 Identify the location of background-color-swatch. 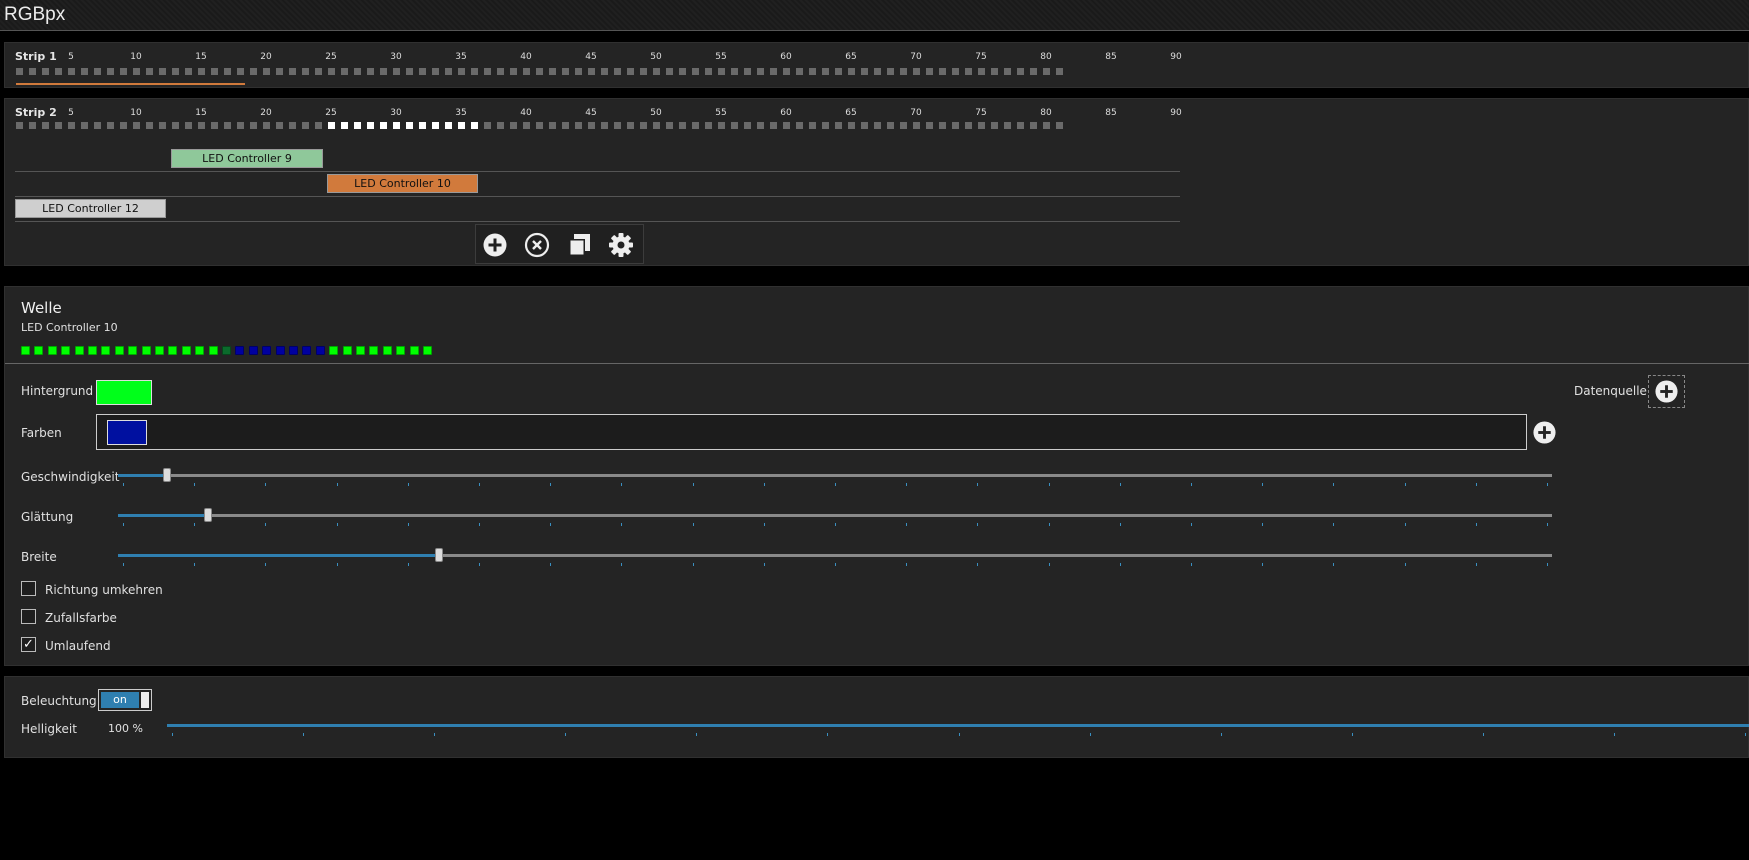
(124, 392).